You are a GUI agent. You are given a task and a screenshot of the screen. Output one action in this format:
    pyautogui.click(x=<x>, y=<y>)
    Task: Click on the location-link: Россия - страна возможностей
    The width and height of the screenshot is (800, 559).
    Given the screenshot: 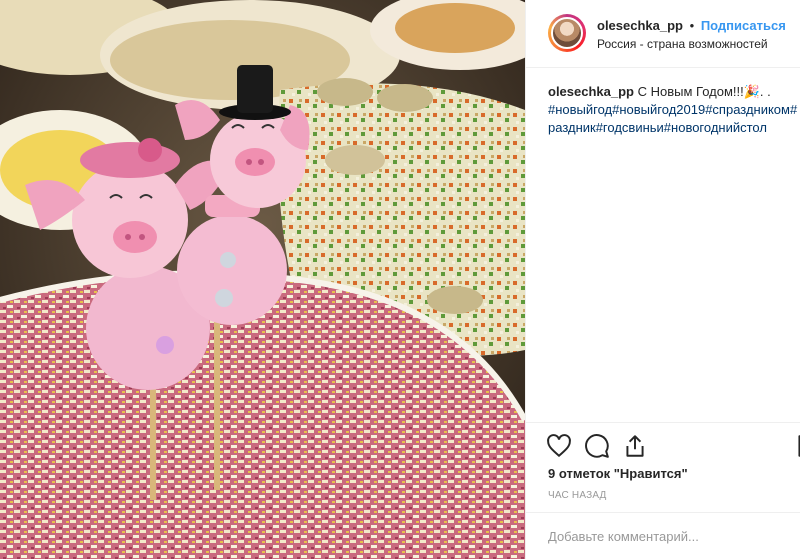 What is the action you would take?
    pyautogui.click(x=682, y=44)
    